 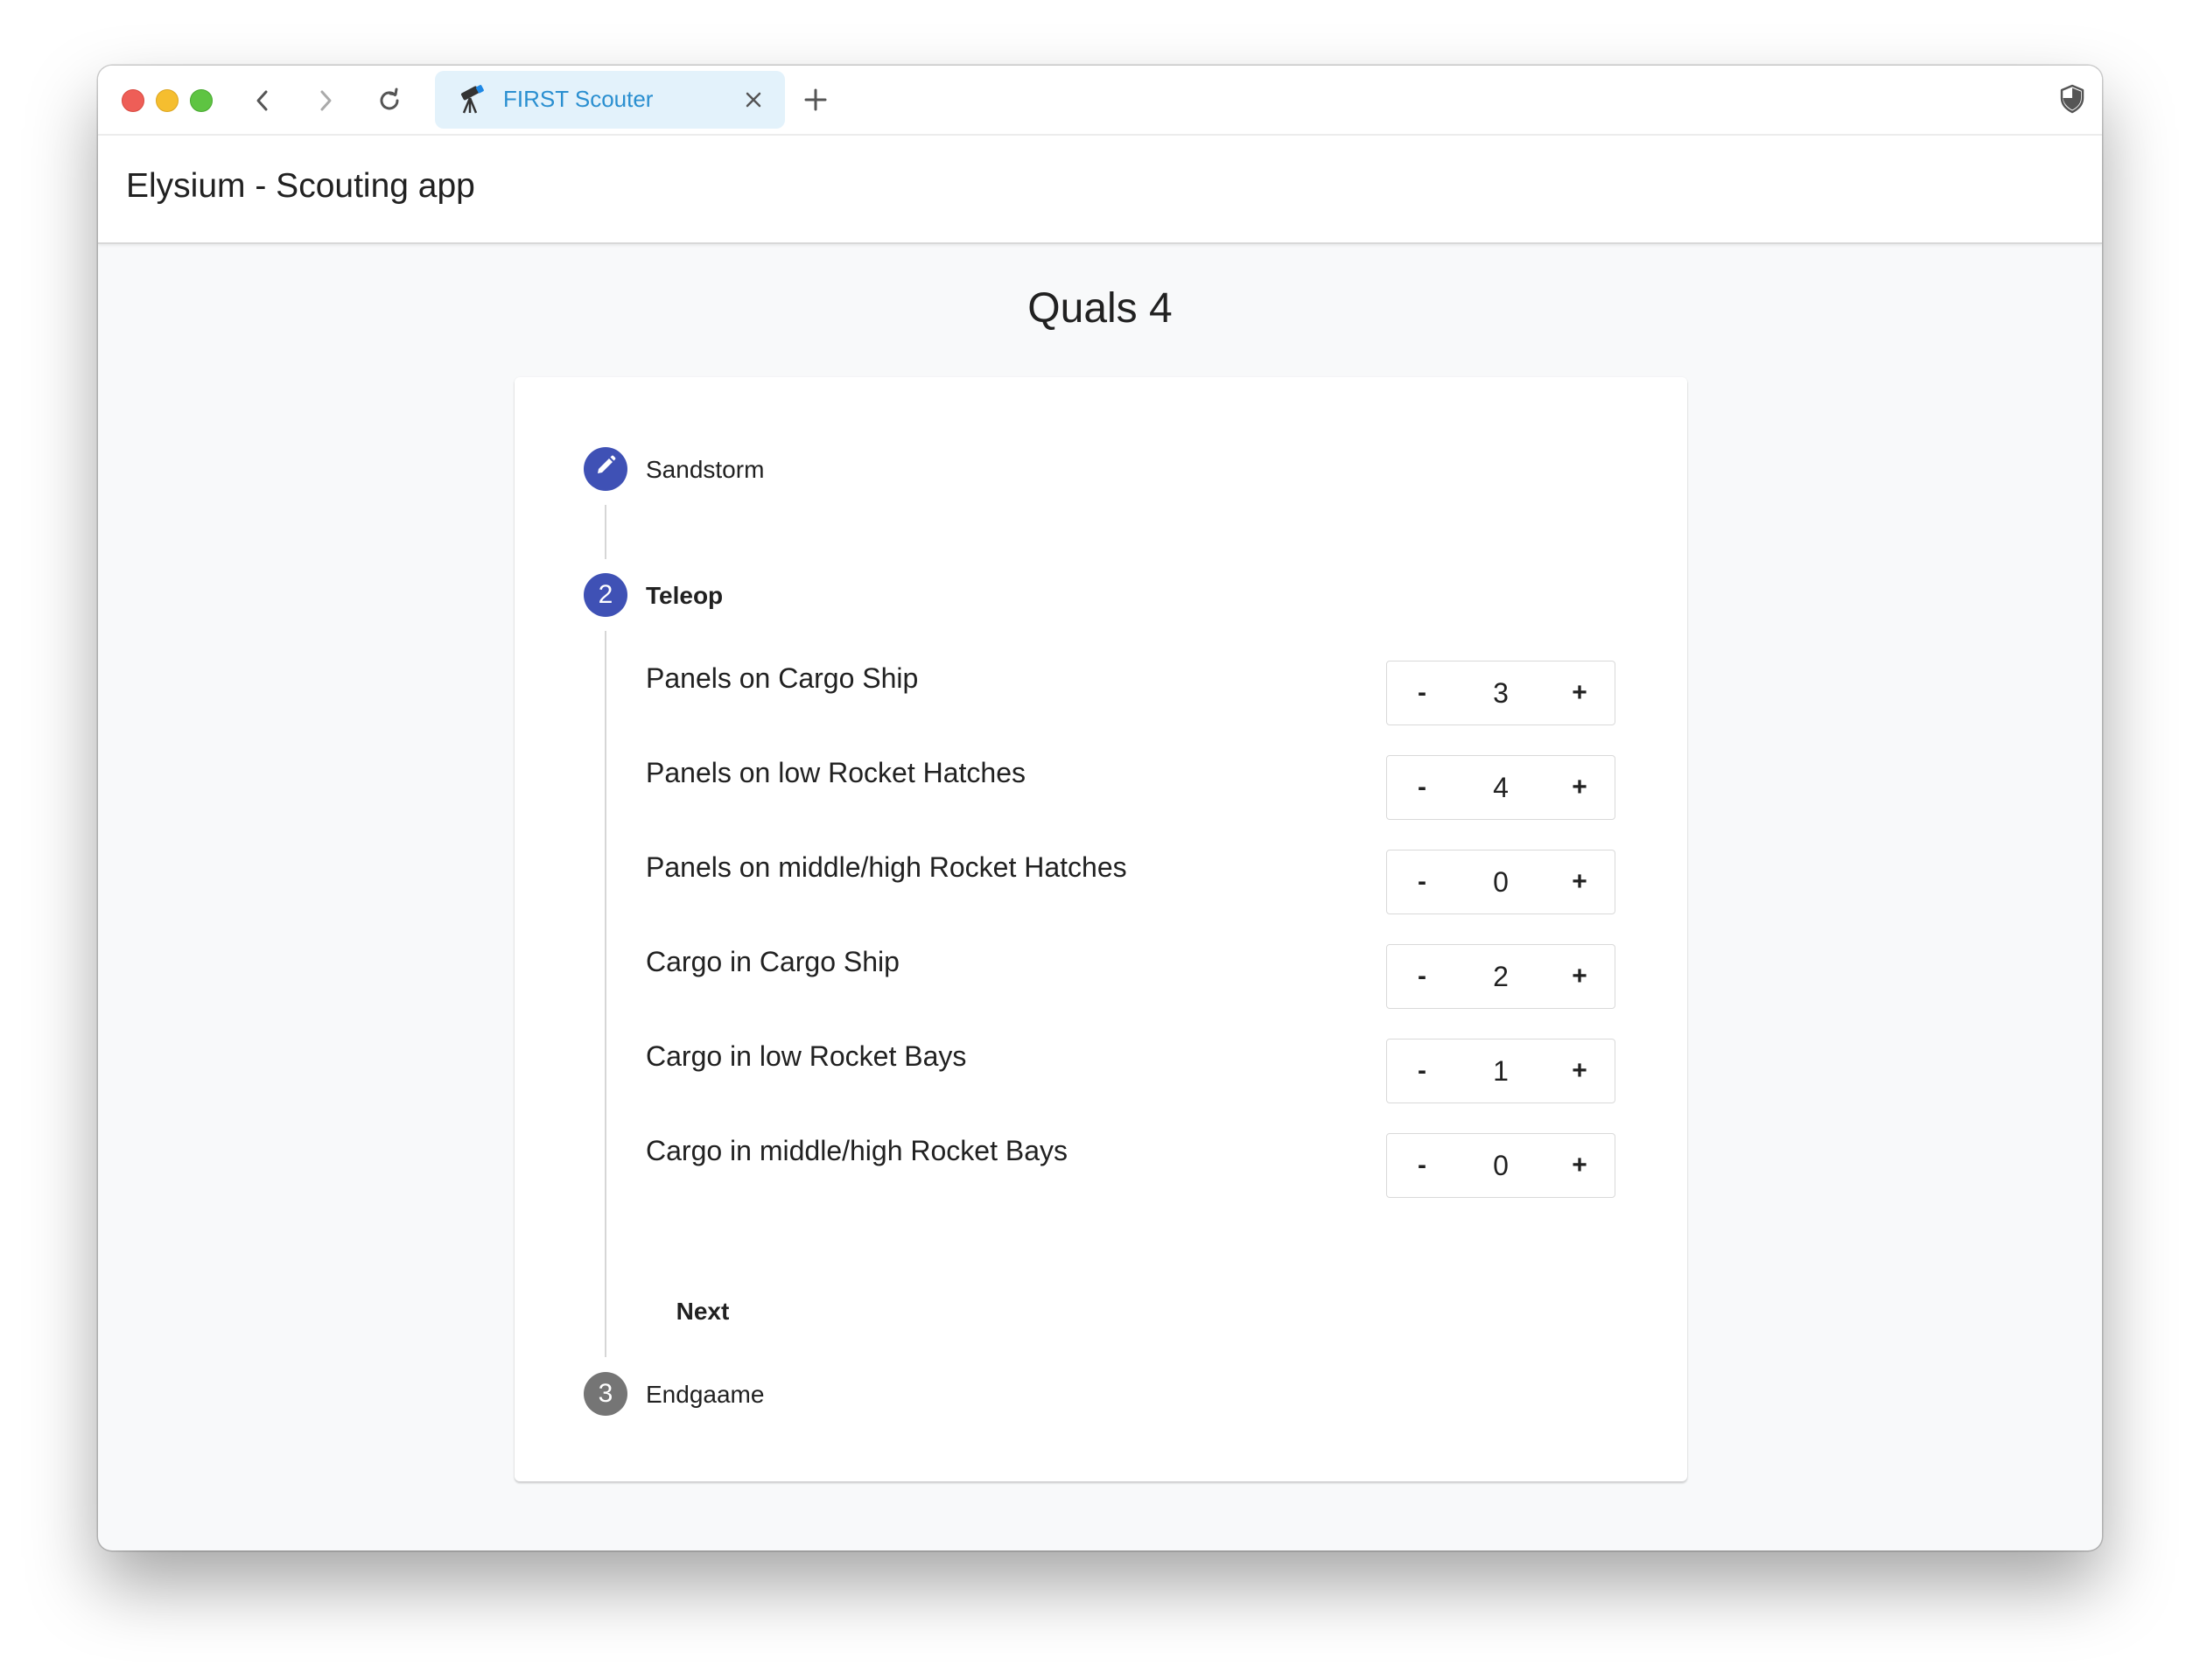 What do you see at coordinates (1100, 190) in the screenshot?
I see `app-bar: Elysium - Scouting app` at bounding box center [1100, 190].